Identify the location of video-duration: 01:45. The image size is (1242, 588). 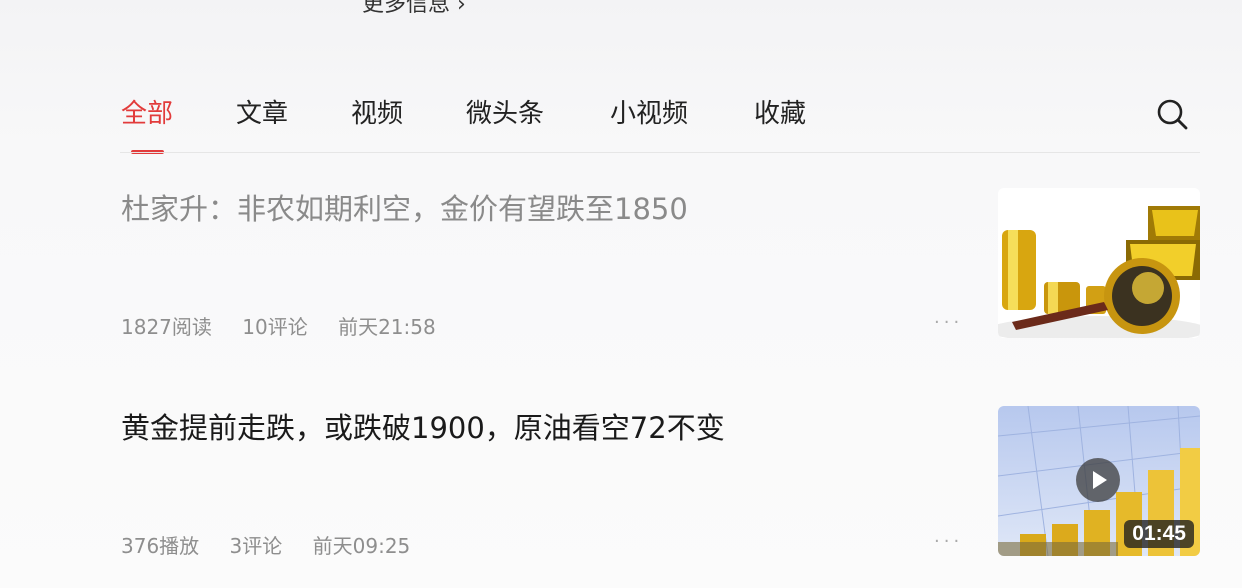
(1159, 534).